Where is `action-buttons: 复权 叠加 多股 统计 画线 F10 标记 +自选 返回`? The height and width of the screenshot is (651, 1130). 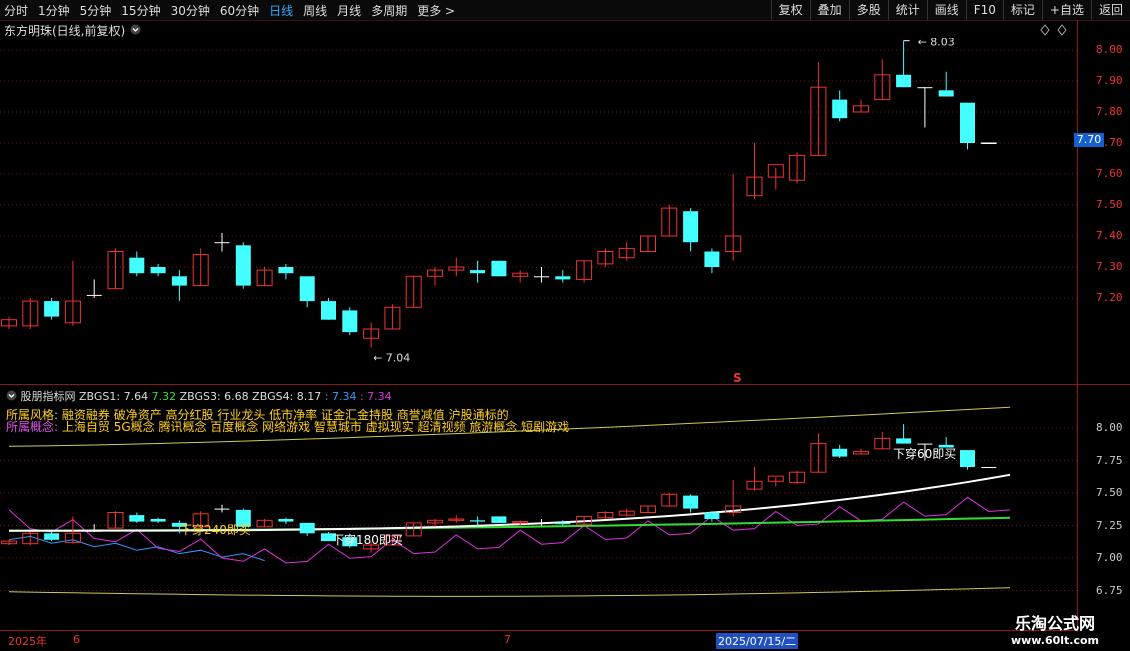
action-buttons: 复权 叠加 多股 统计 画线 F10 标记 +自选 返回 is located at coordinates (950, 10).